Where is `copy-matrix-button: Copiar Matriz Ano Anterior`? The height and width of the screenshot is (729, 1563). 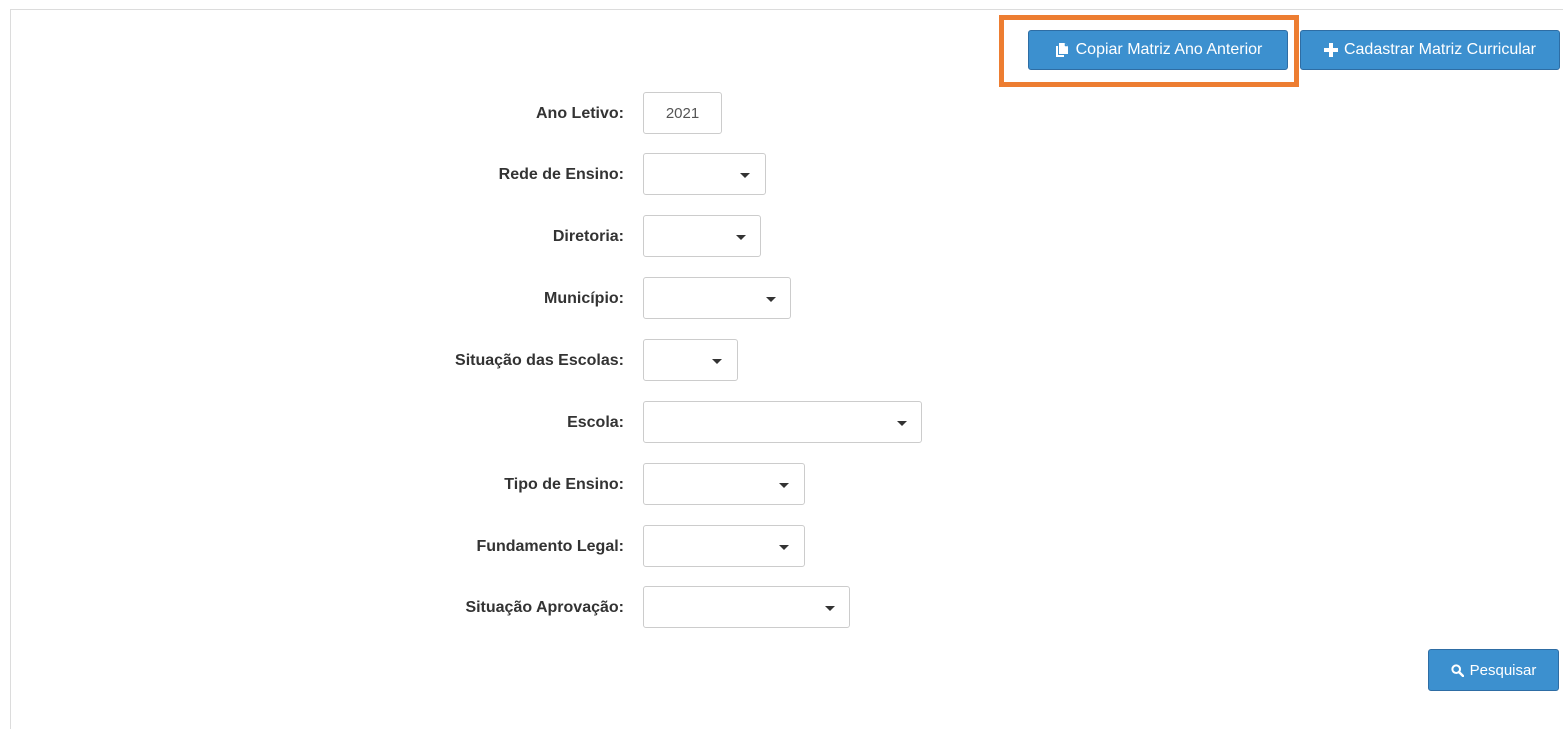
copy-matrix-button: Copiar Matriz Ano Anterior is located at coordinates (1158, 50).